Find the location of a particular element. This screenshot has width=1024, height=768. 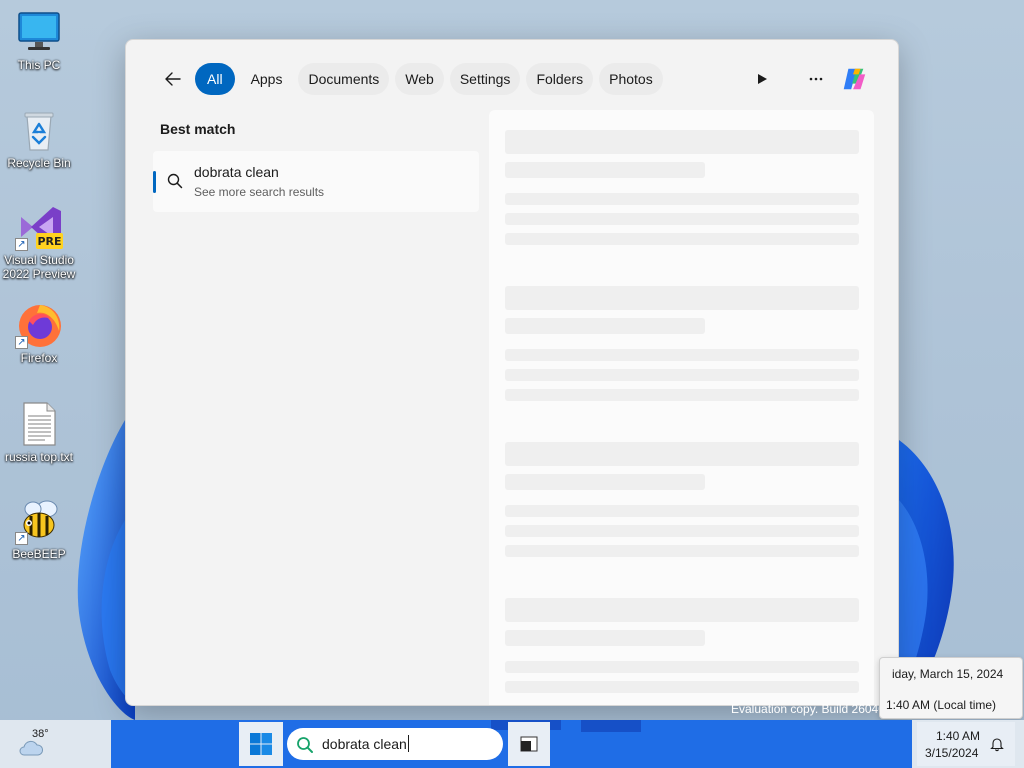

result-title: dobrata clean is located at coordinates (236, 172).